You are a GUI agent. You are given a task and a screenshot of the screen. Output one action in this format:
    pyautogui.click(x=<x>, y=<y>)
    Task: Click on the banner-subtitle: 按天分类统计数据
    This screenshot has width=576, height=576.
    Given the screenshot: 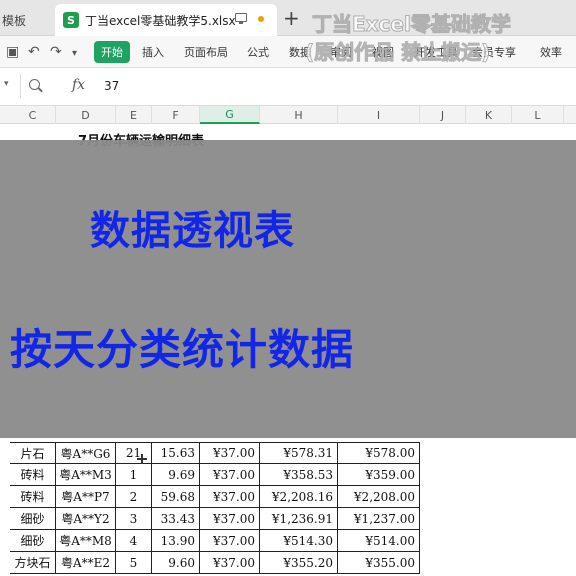 What is the action you would take?
    pyautogui.click(x=182, y=349)
    